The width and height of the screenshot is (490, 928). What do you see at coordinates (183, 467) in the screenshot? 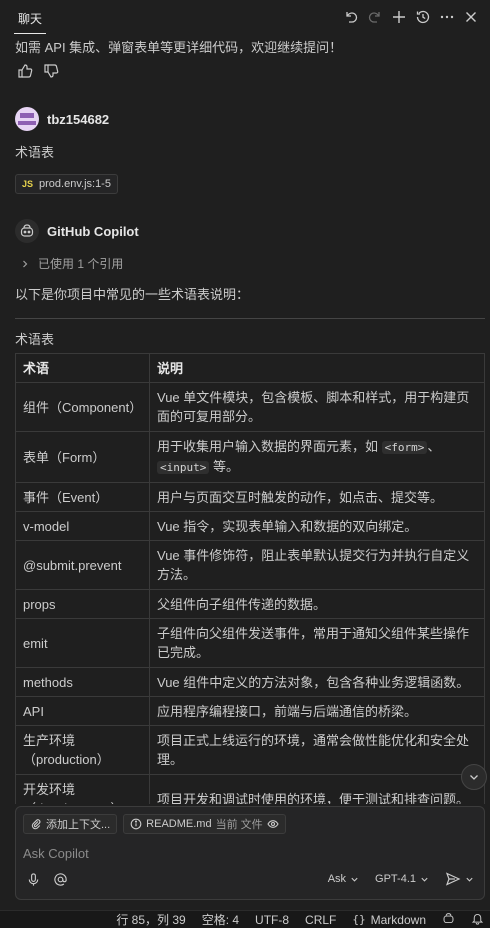
I see `inline-code: <input>` at bounding box center [183, 467].